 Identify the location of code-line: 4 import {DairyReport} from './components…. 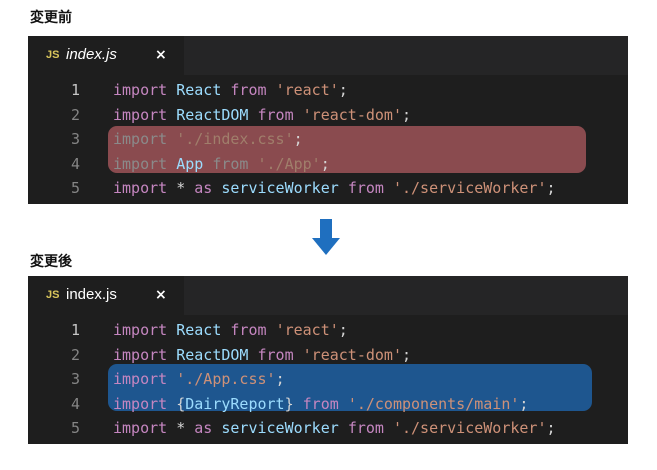
(328, 404).